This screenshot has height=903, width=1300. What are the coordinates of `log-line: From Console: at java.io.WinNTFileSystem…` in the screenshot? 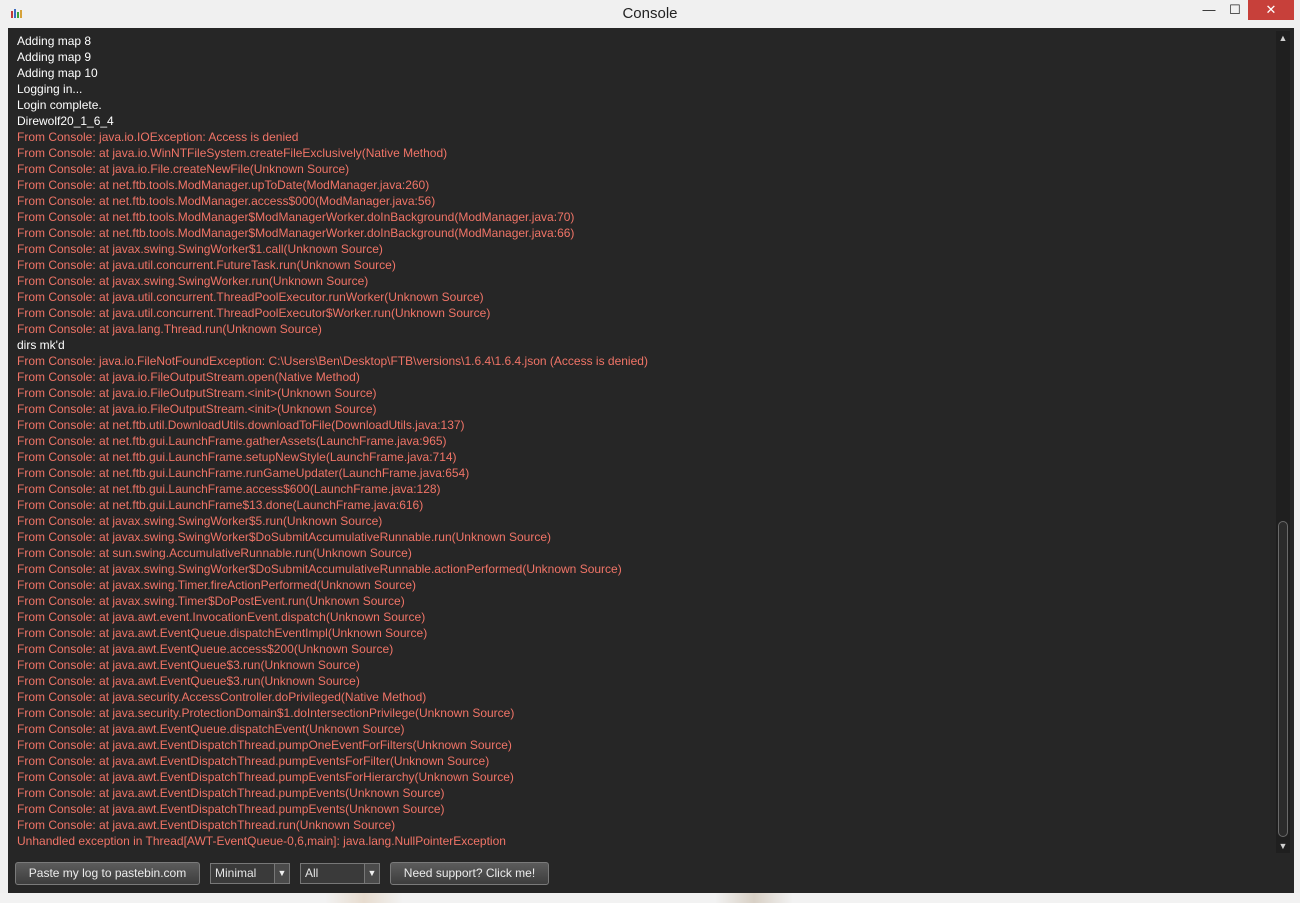 It's located at (232, 153).